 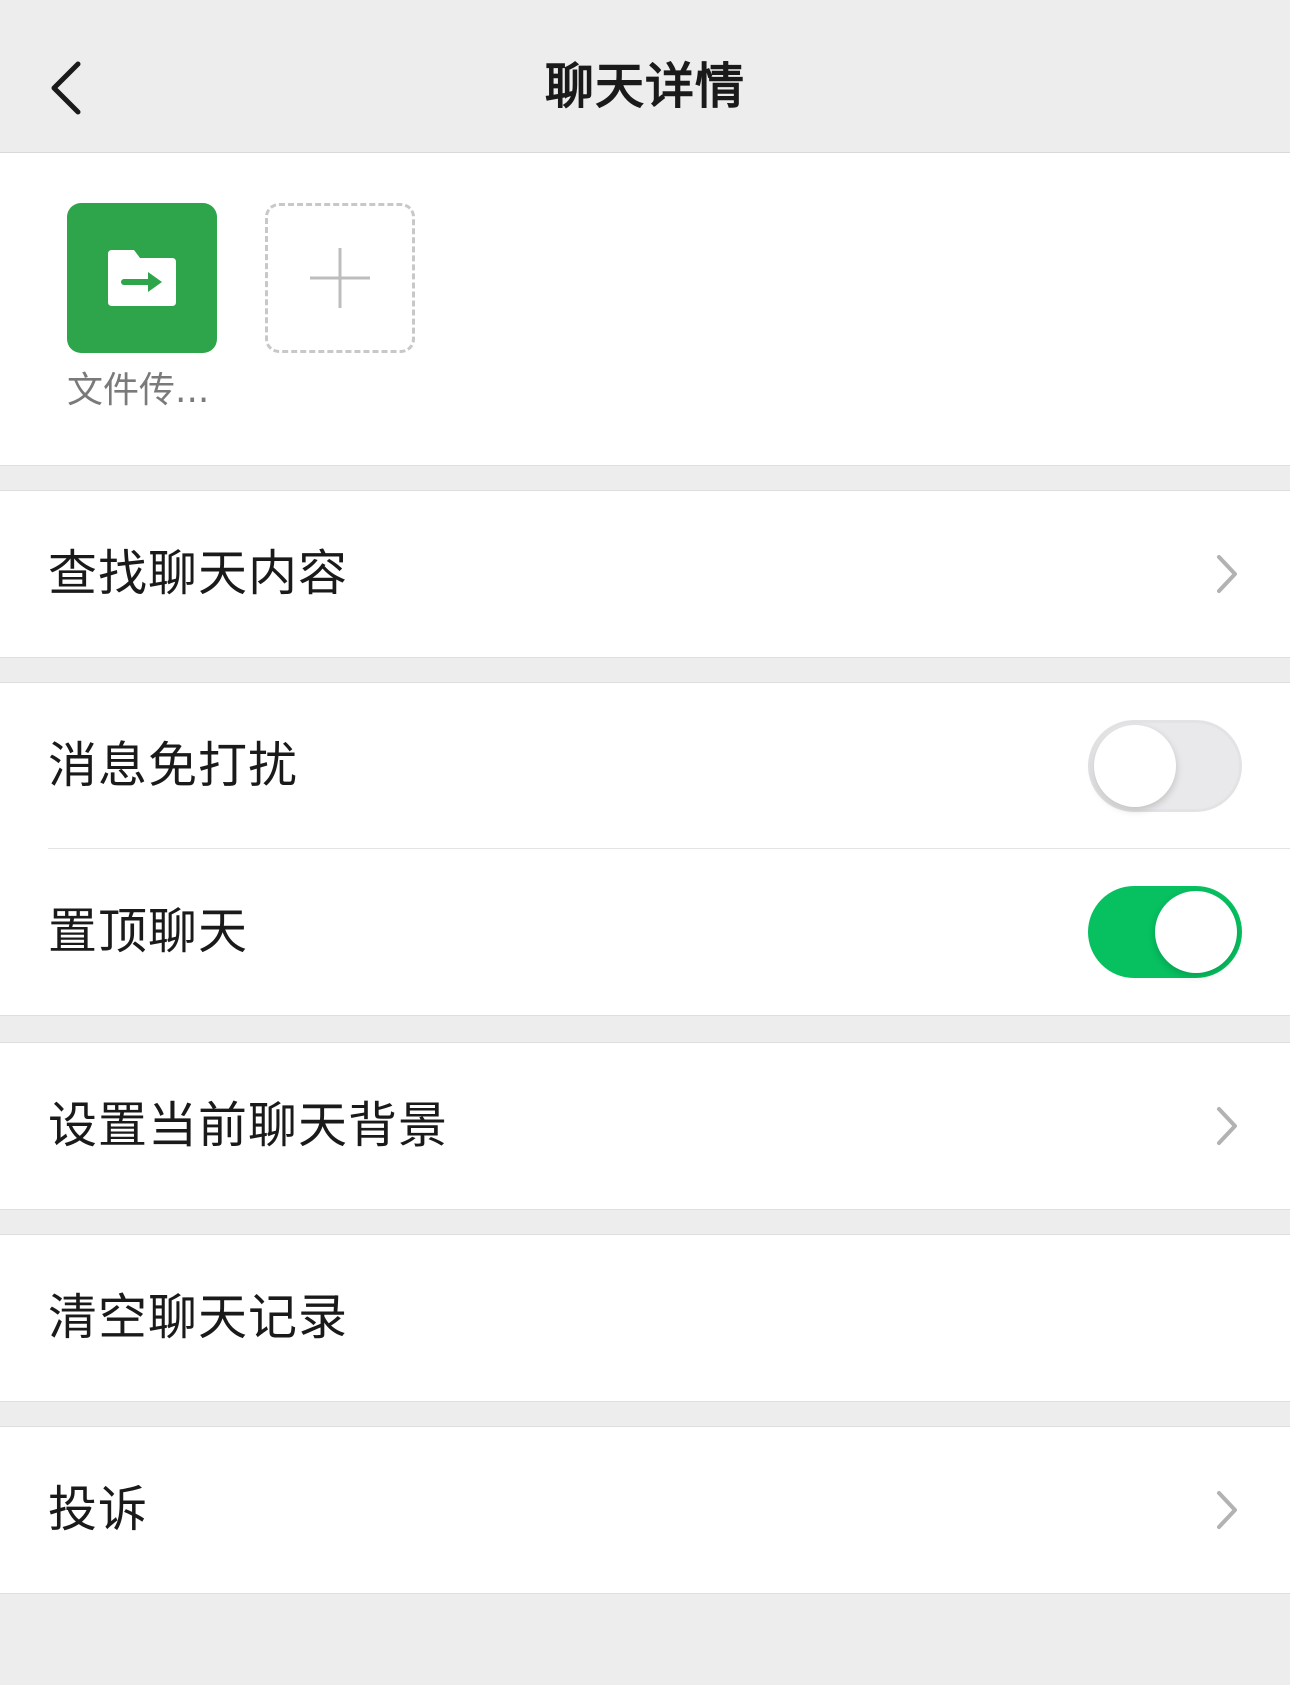 I want to click on mute-toggle, so click(x=1165, y=766).